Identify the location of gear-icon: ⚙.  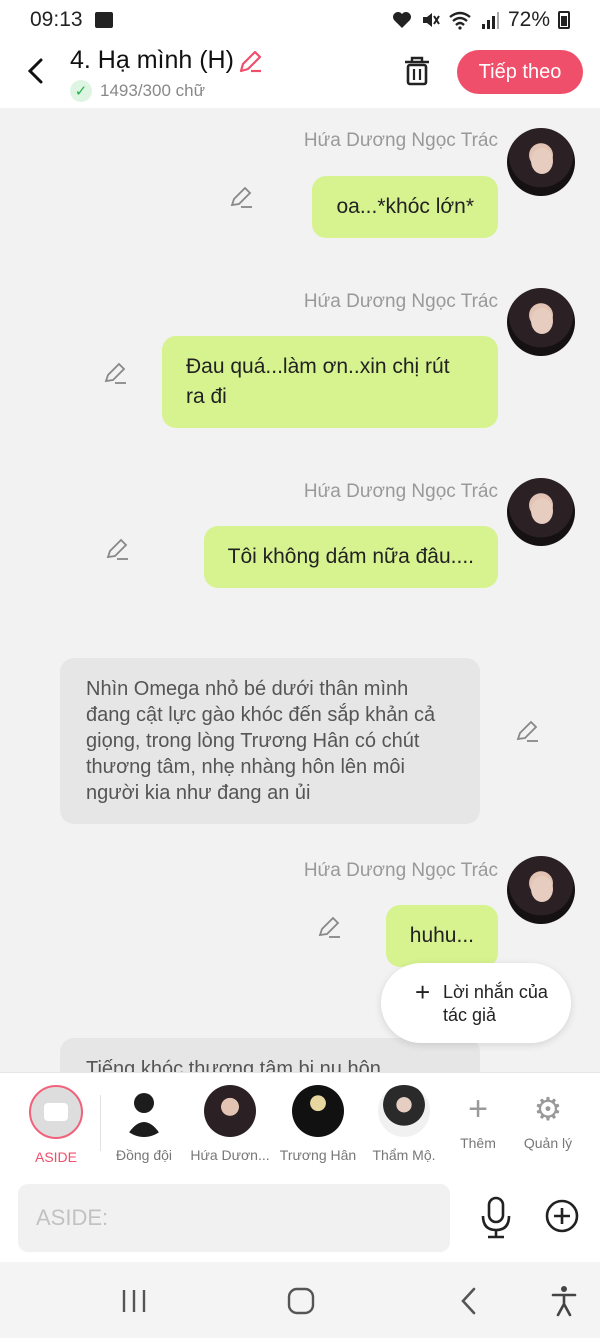
(548, 1109).